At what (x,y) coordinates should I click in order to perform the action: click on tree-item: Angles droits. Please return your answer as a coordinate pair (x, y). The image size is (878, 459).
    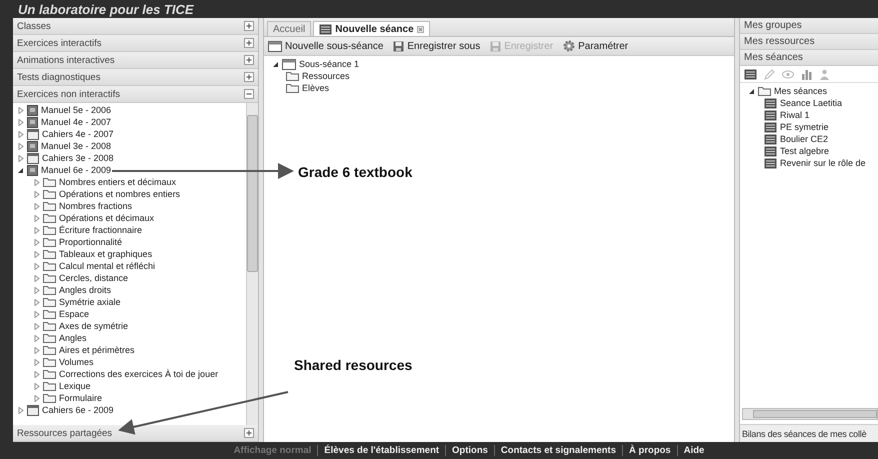
    Looking at the image, I should click on (85, 290).